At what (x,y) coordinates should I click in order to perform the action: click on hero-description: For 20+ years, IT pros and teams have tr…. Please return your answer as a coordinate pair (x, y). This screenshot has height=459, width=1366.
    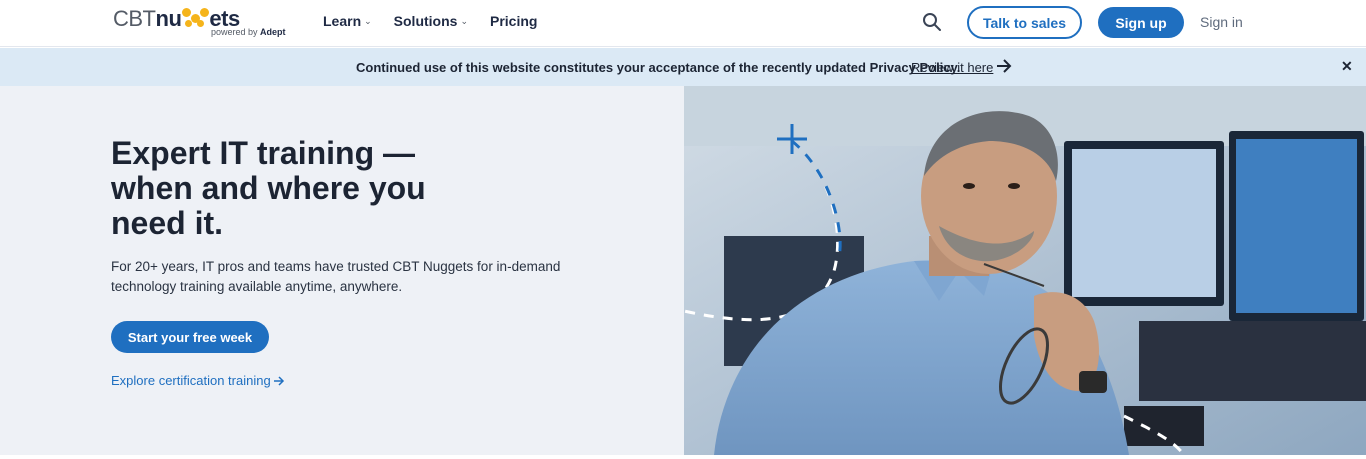
    Looking at the image, I should click on (336, 276).